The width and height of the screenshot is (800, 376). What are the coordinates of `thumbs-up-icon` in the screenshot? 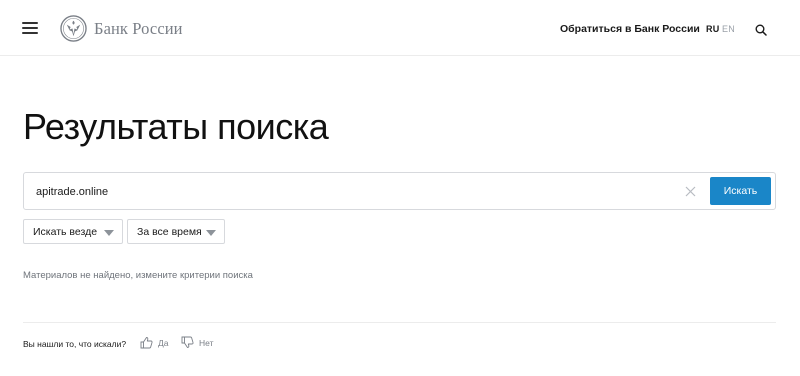 It's located at (146, 343).